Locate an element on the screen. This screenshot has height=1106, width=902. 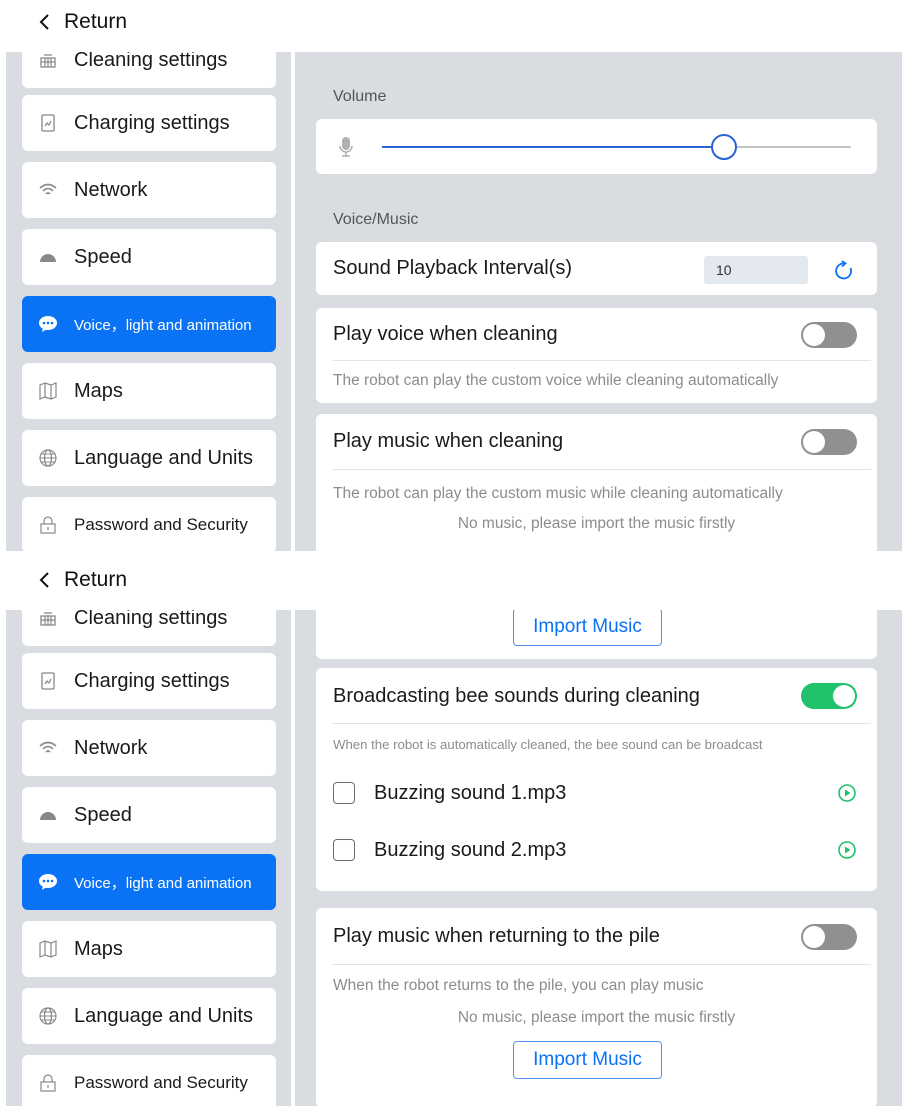
playback-interval-label: Sound Playback Interval(s) is located at coordinates (453, 268).